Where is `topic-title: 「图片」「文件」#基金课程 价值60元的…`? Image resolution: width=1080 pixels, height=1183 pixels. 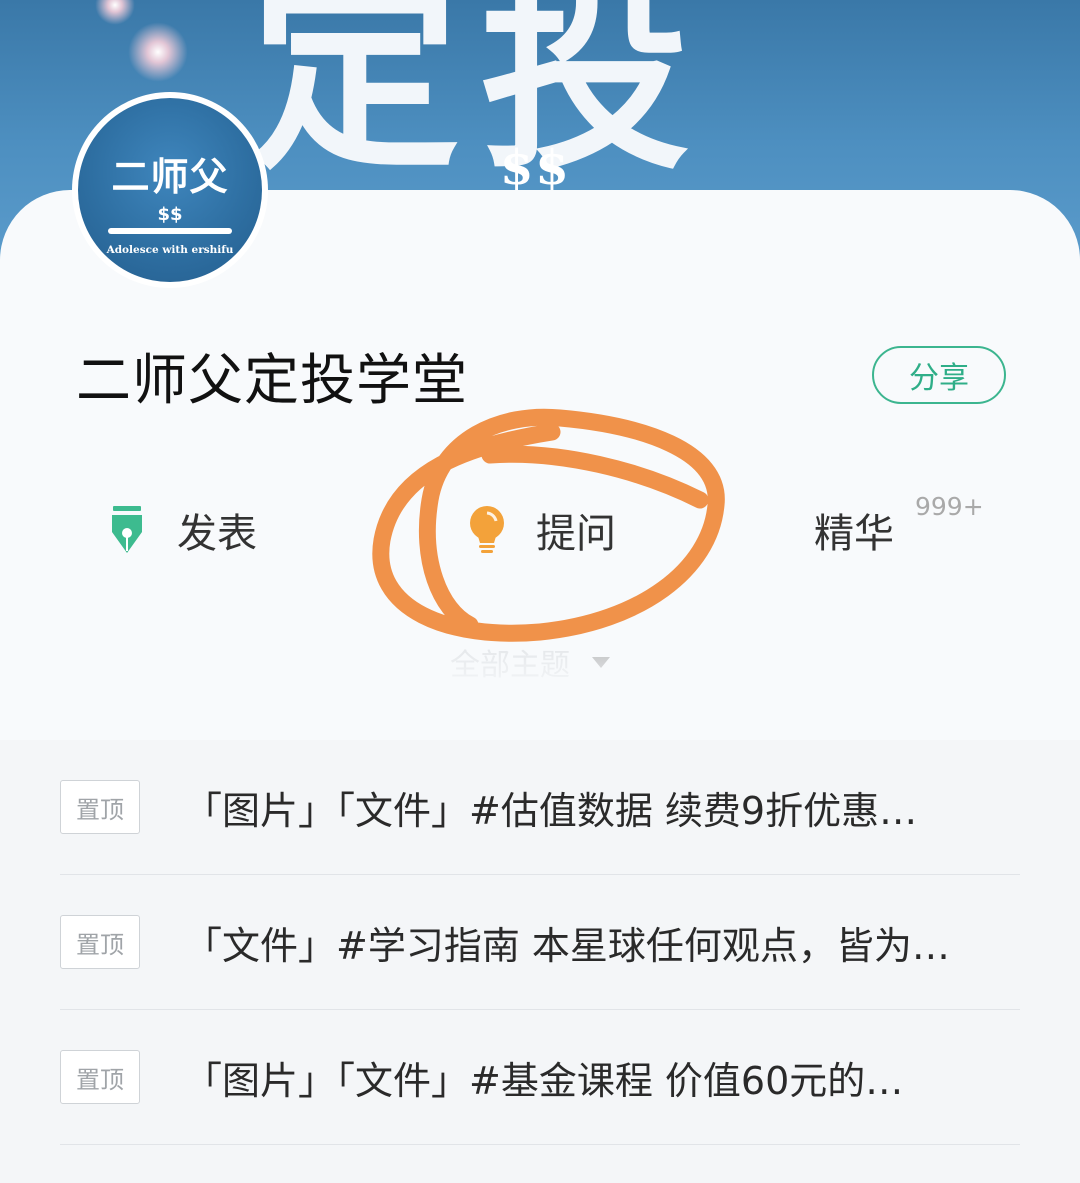 topic-title: 「图片」「文件」#基金课程 价值60元的… is located at coordinates (544, 1080).